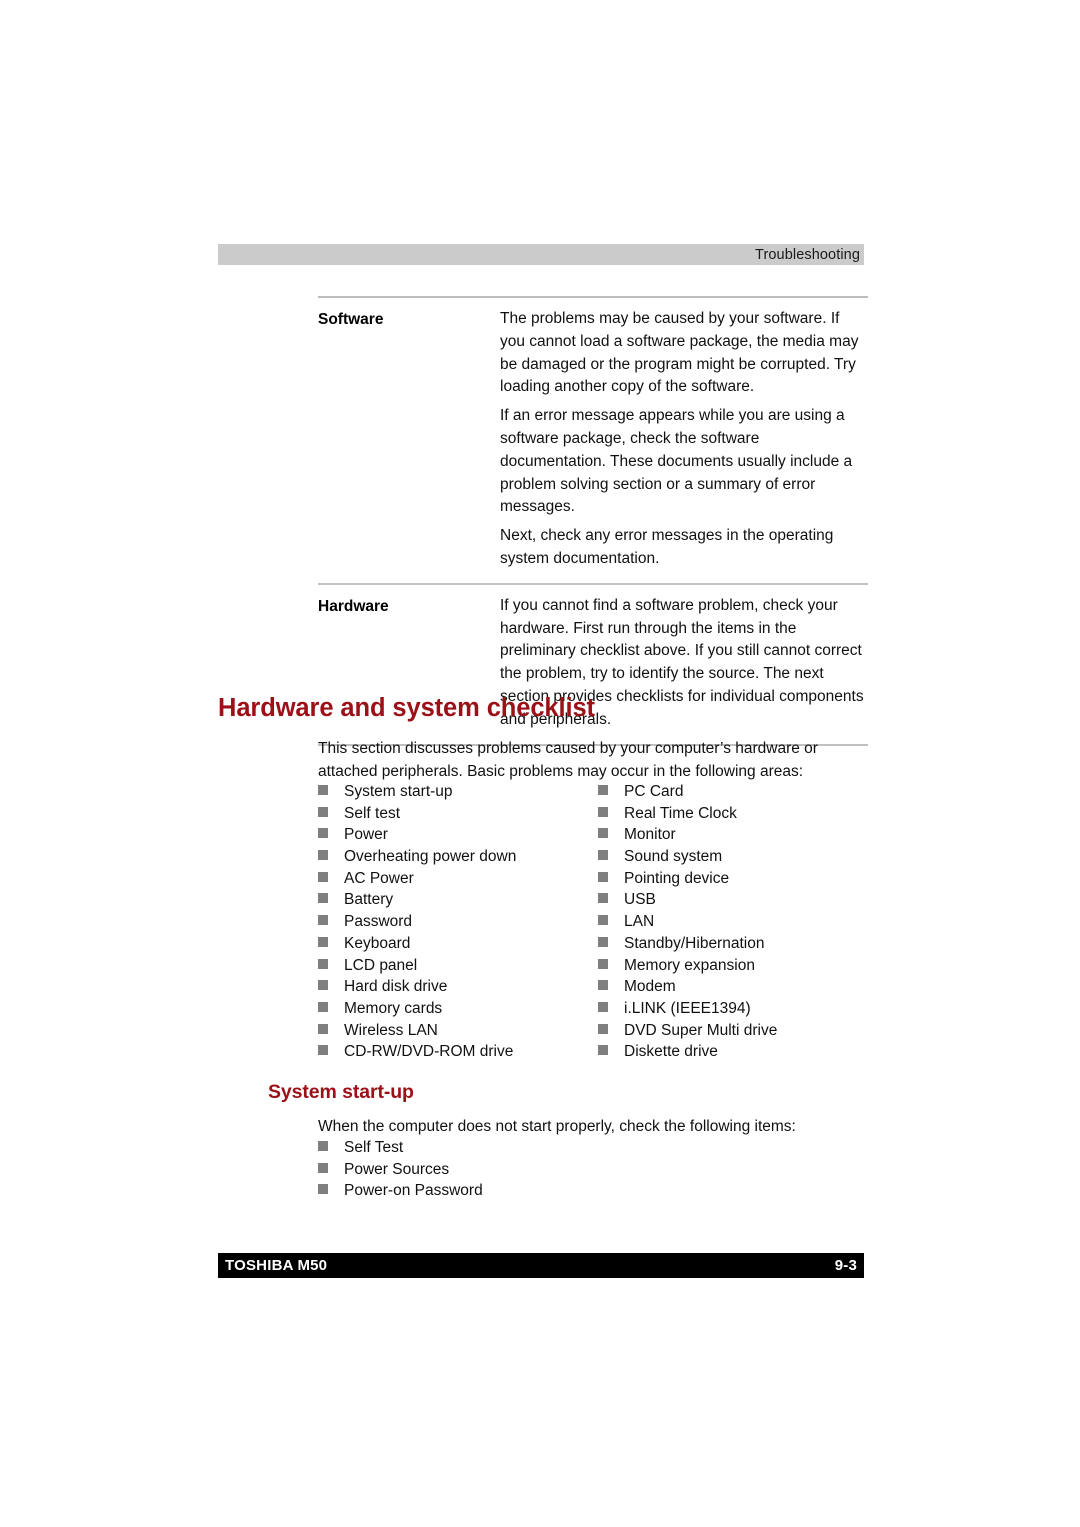 The height and width of the screenshot is (1527, 1080). What do you see at coordinates (687, 1008) in the screenshot?
I see `list-item-label: i.LINK (IEEE1394)` at bounding box center [687, 1008].